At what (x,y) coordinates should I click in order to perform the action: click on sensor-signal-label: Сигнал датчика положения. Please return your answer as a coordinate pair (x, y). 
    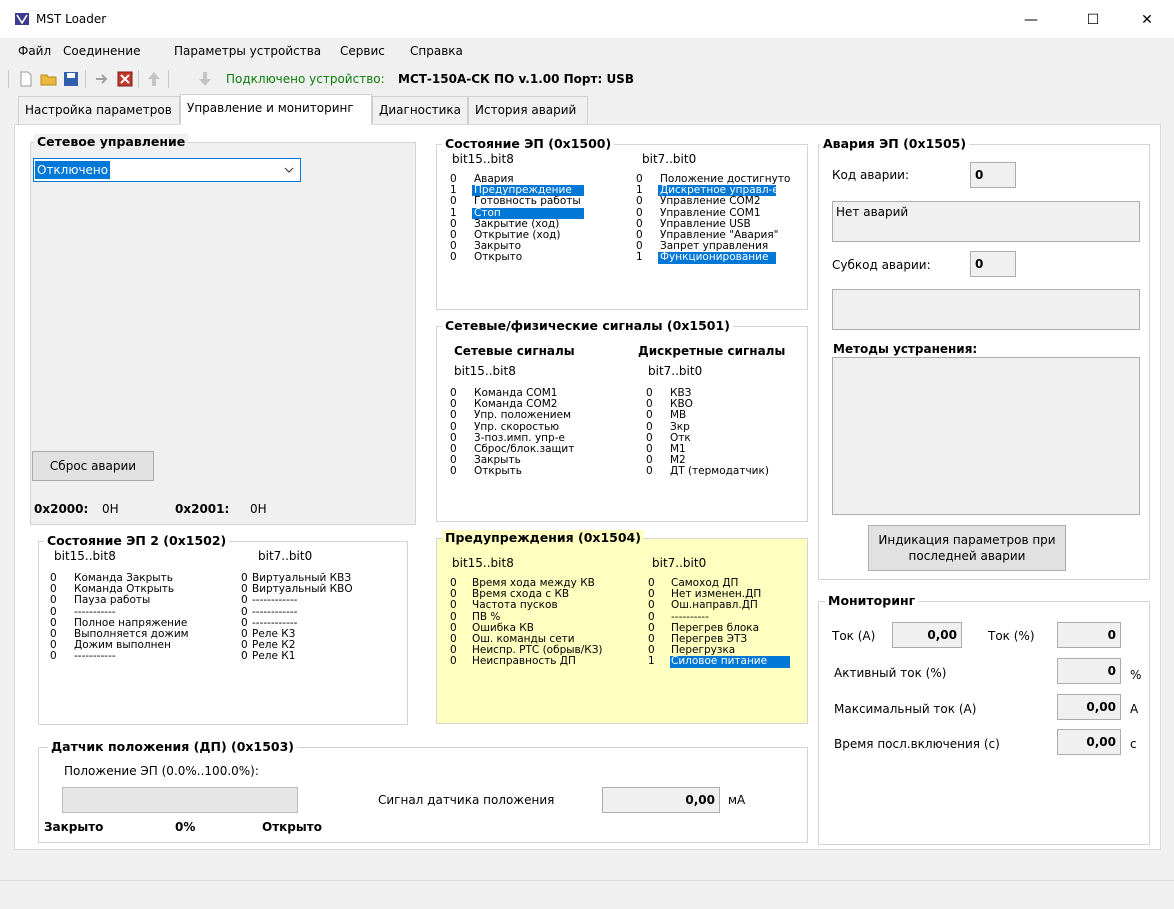
    Looking at the image, I should click on (466, 800).